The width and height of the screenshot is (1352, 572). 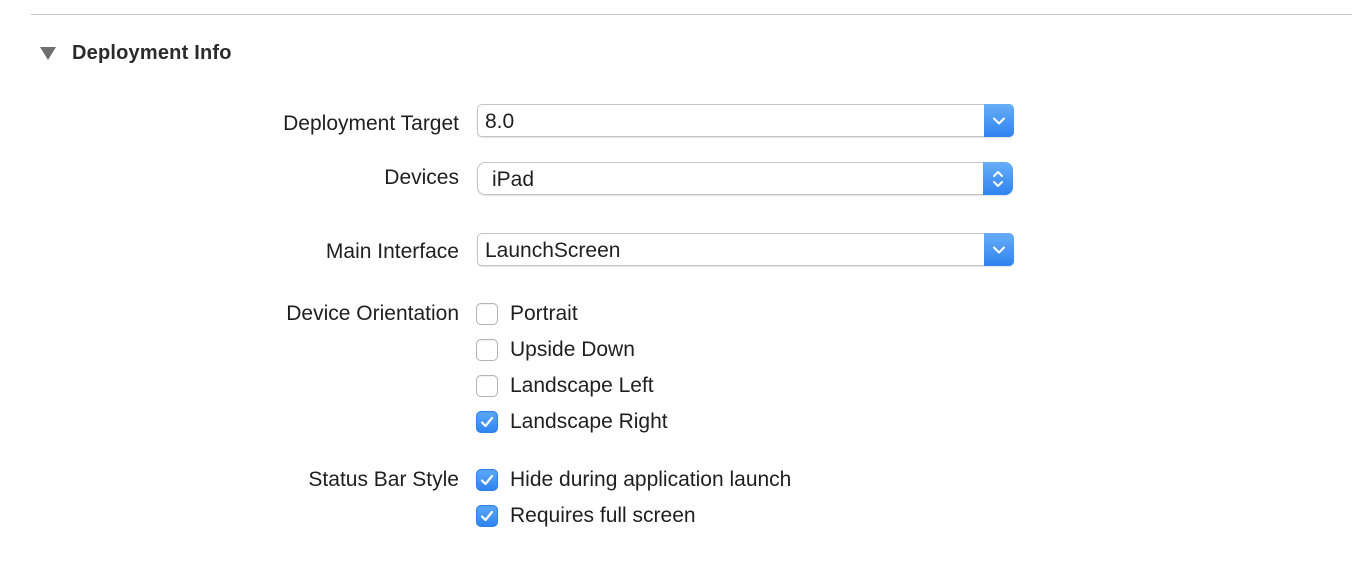 What do you see at coordinates (603, 516) in the screenshot?
I see `requires-full-screen-label: Requires full screen` at bounding box center [603, 516].